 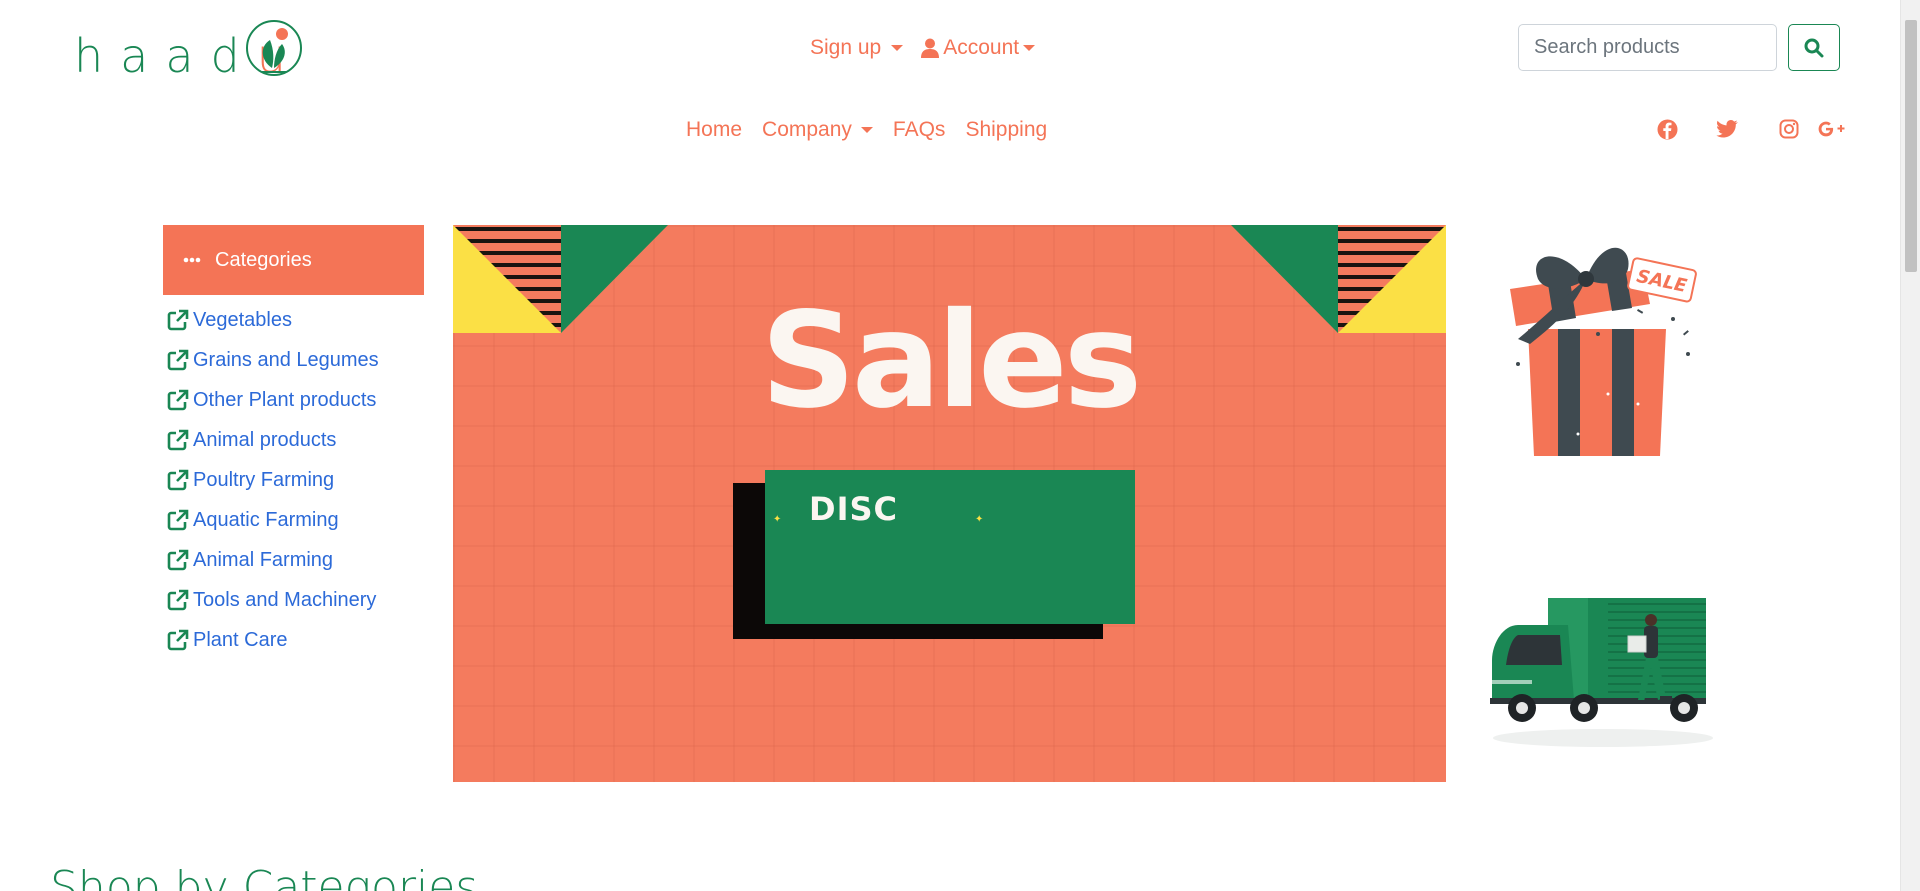 What do you see at coordinates (242, 319) in the screenshot?
I see `category-label: Vegetables` at bounding box center [242, 319].